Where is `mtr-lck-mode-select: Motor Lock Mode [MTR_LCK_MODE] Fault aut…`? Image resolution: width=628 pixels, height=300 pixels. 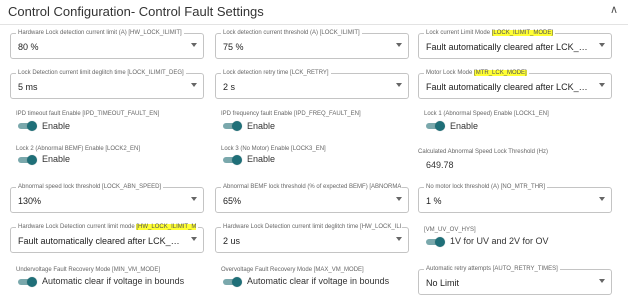 mtr-lck-mode-select: Motor Lock Mode [MTR_LCK_MODE] Fault aut… is located at coordinates (515, 84).